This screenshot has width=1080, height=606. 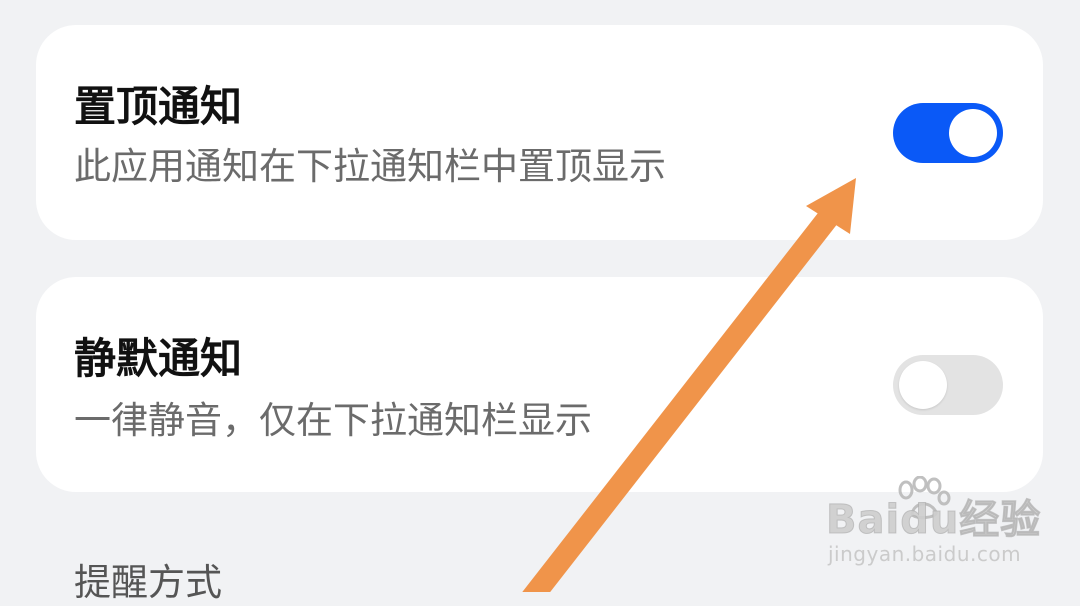 What do you see at coordinates (925, 554) in the screenshot?
I see `watermark-url: jingyan.baidu.com` at bounding box center [925, 554].